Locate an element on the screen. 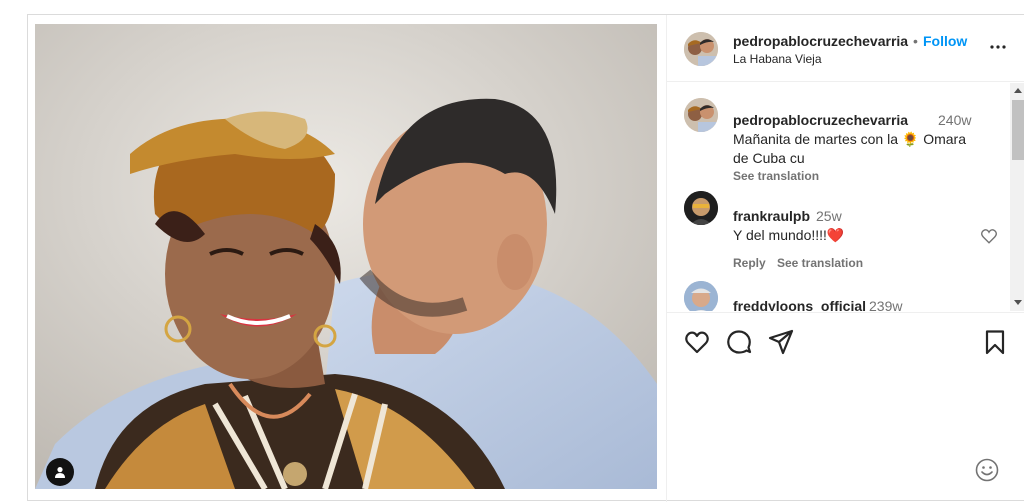  heart-icon is located at coordinates (697, 342).